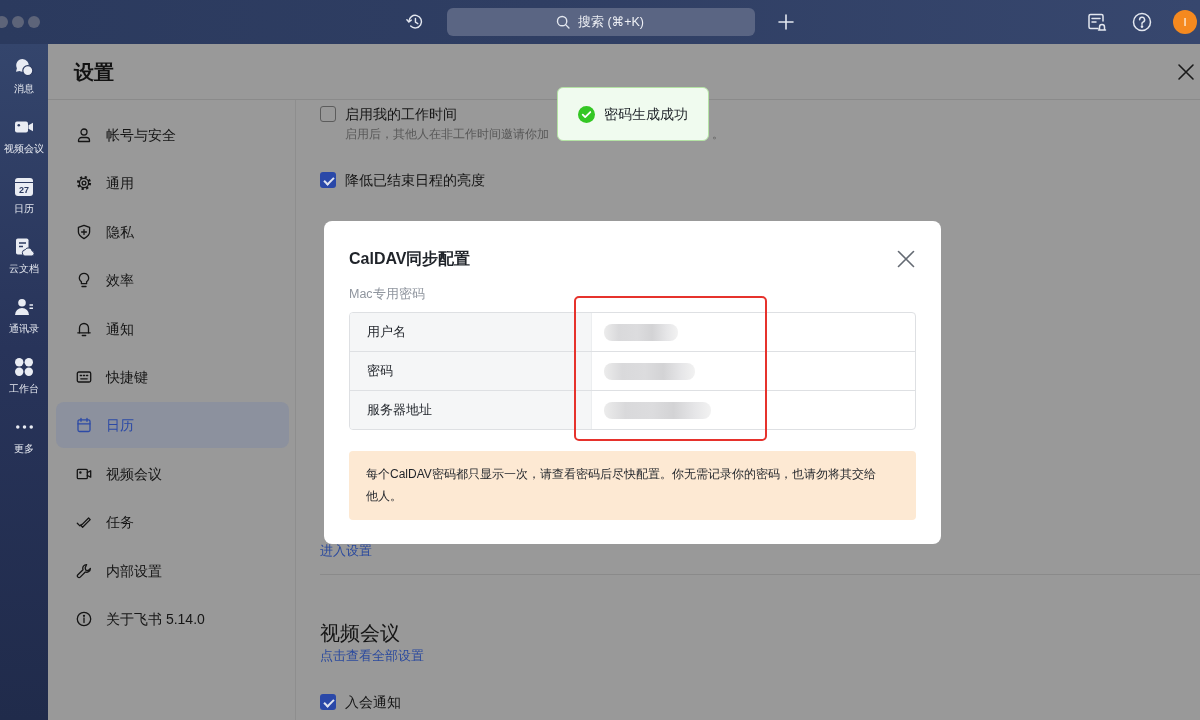 The image size is (1200, 720). What do you see at coordinates (373, 702) in the screenshot?
I see `setting-label: 入会通知` at bounding box center [373, 702].